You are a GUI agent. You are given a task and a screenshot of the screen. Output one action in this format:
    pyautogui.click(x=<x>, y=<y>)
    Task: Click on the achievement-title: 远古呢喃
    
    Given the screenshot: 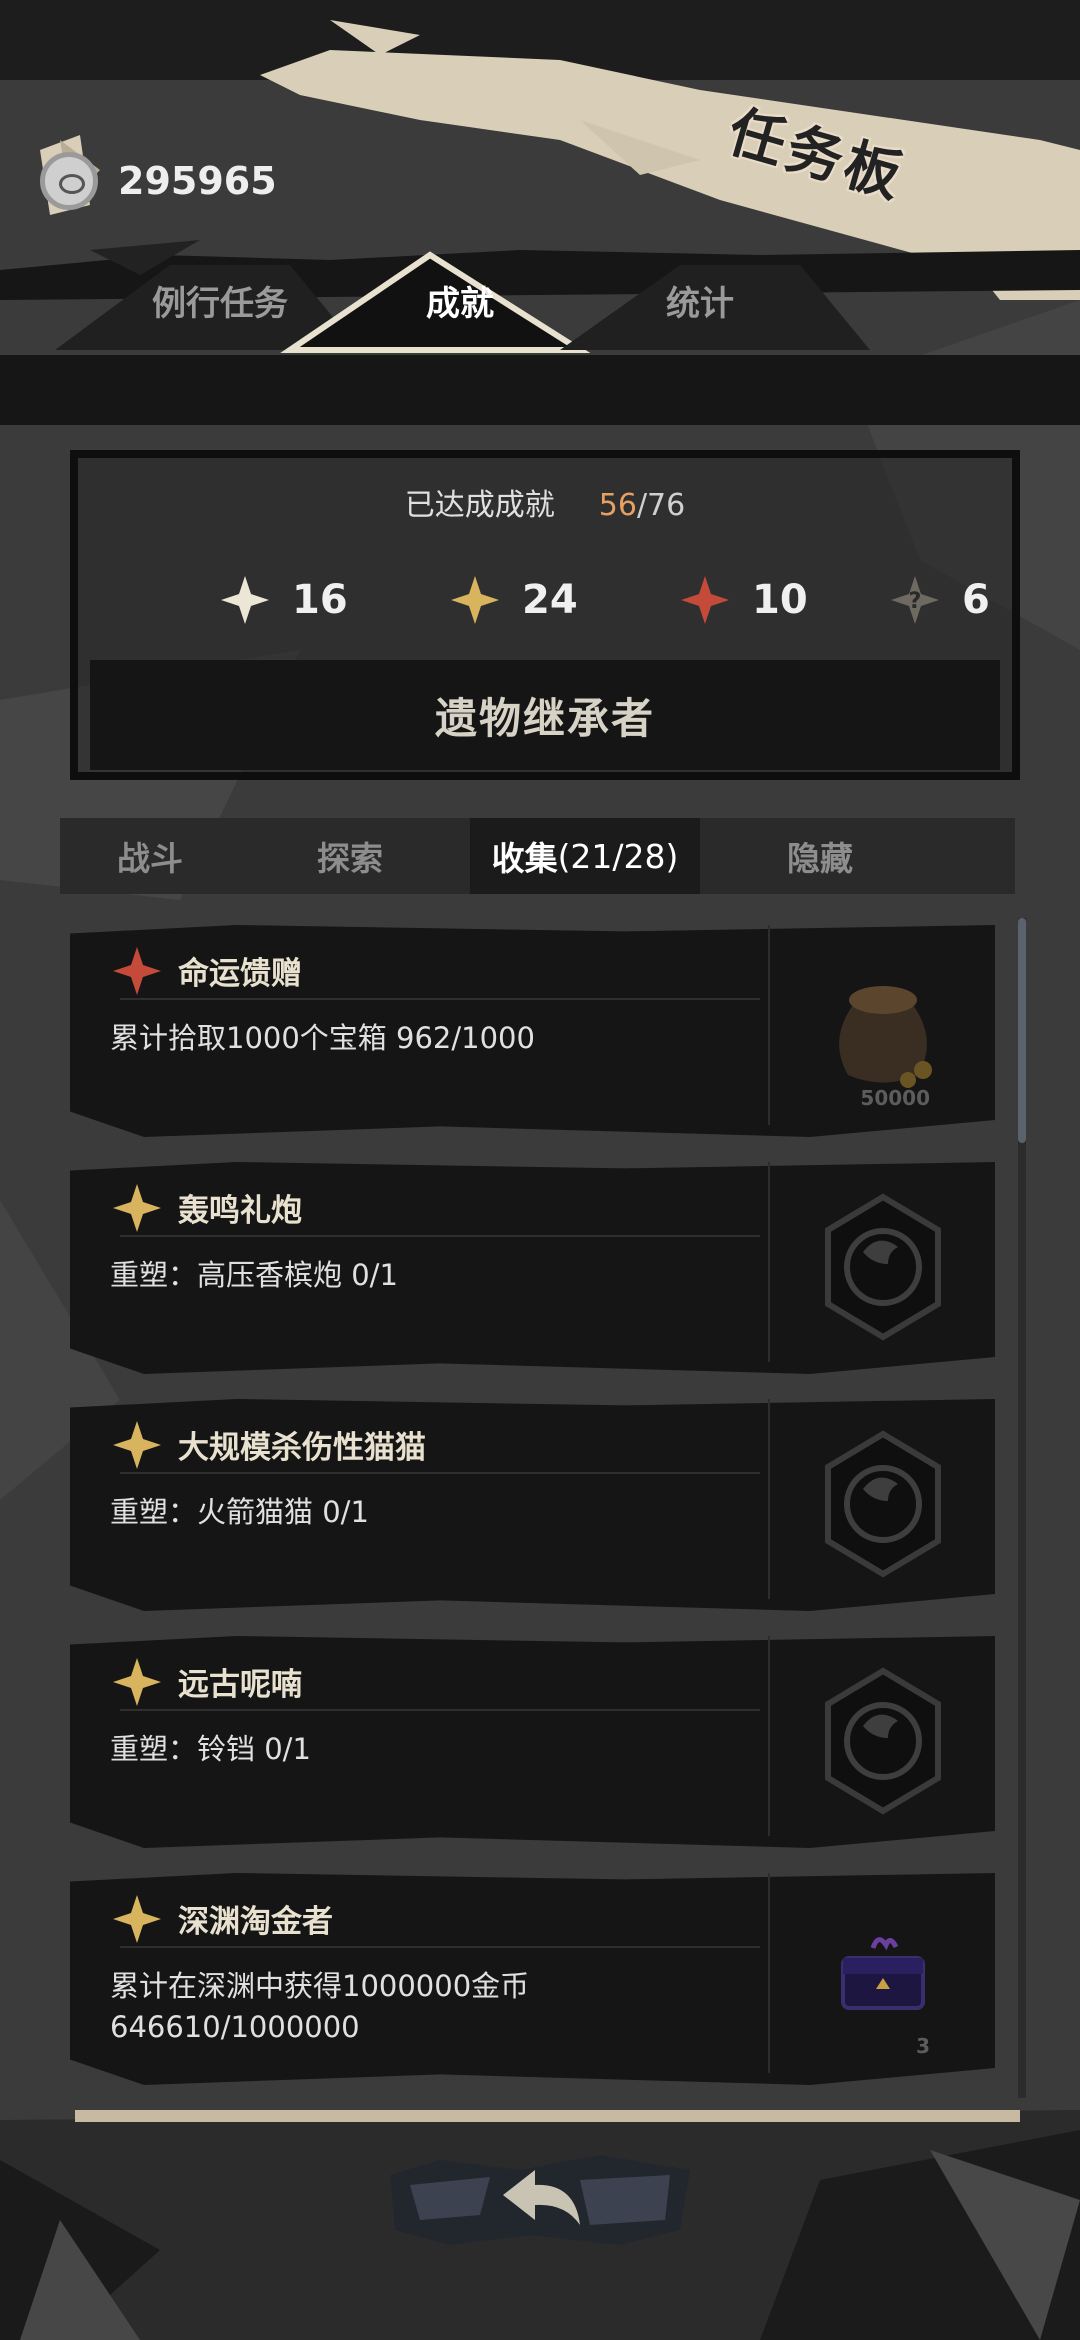 What is the action you would take?
    pyautogui.click(x=240, y=1685)
    